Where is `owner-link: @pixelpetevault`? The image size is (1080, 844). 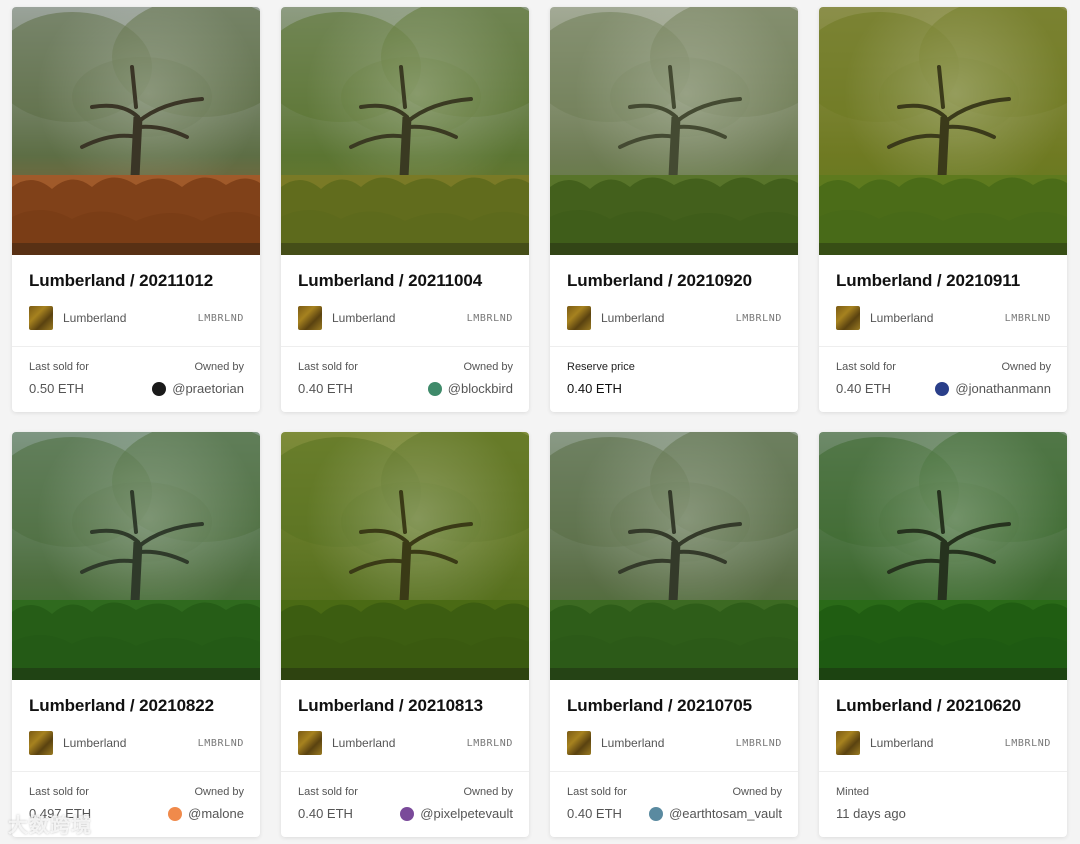
owner-link: @pixelpetevault is located at coordinates (456, 813).